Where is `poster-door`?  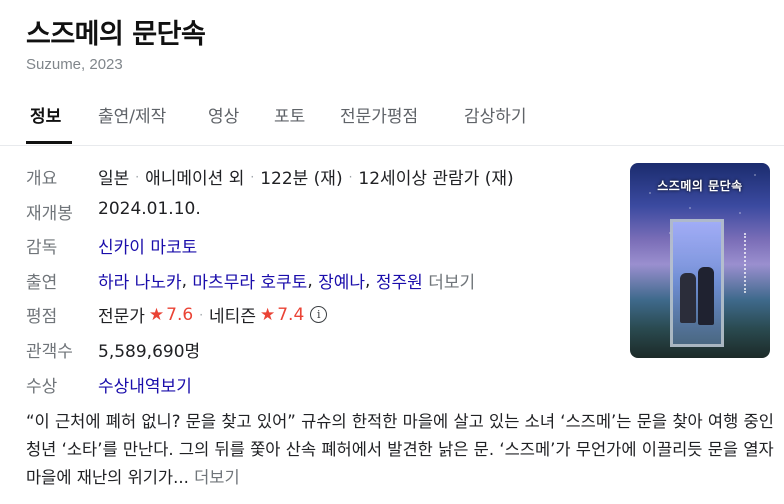 poster-door is located at coordinates (697, 283).